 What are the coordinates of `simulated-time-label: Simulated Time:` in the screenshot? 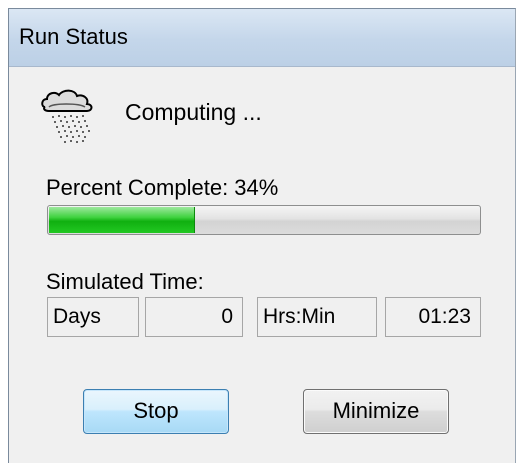 It's located at (125, 281).